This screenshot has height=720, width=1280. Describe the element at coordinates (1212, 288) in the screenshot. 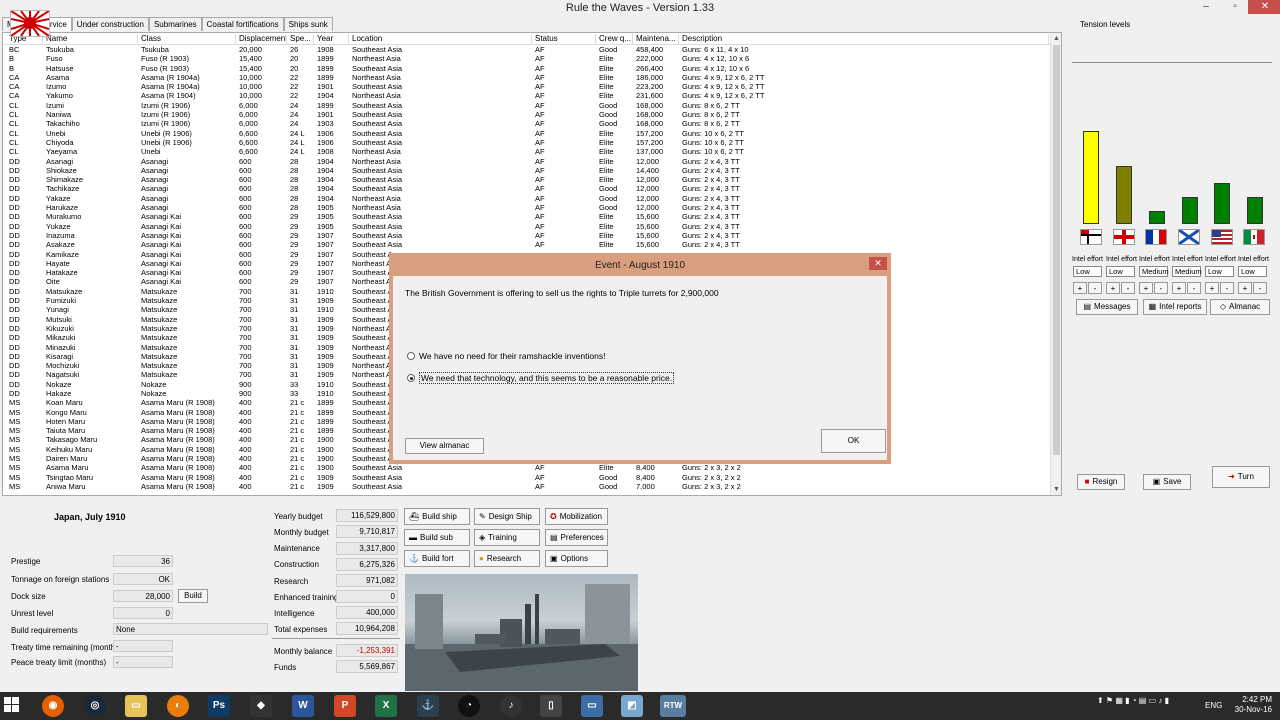

I see `intel-plus-usa: +` at that location.